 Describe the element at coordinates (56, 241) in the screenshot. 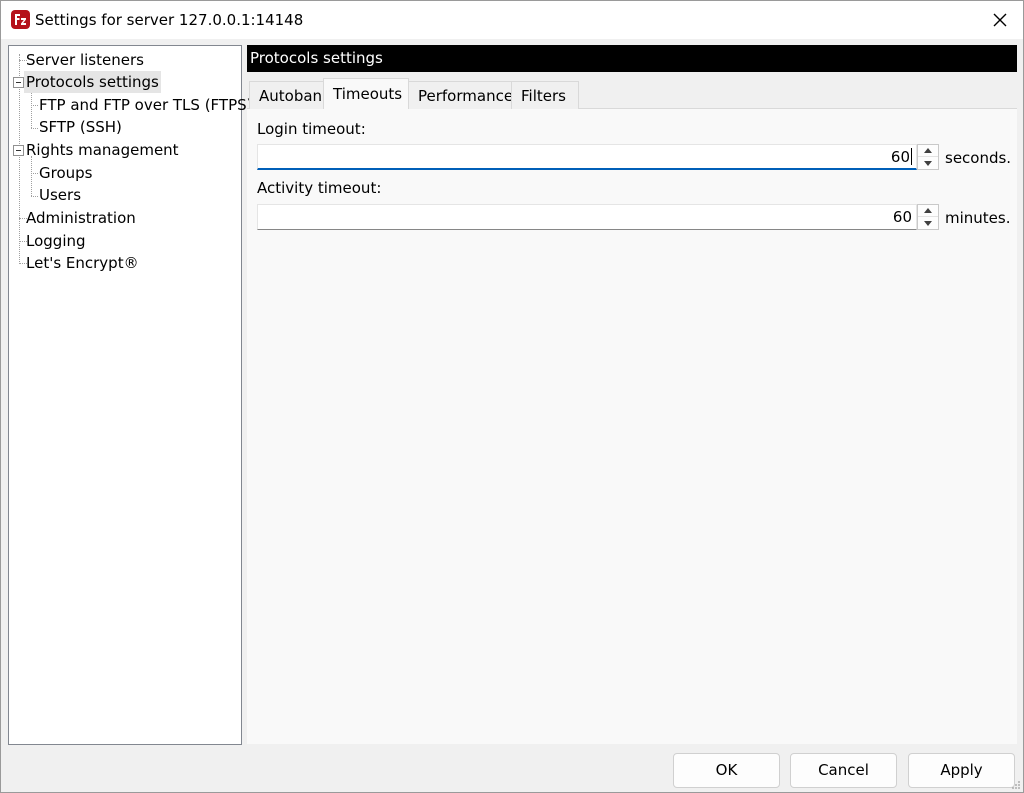

I see `tree-item-logging: Logging` at that location.